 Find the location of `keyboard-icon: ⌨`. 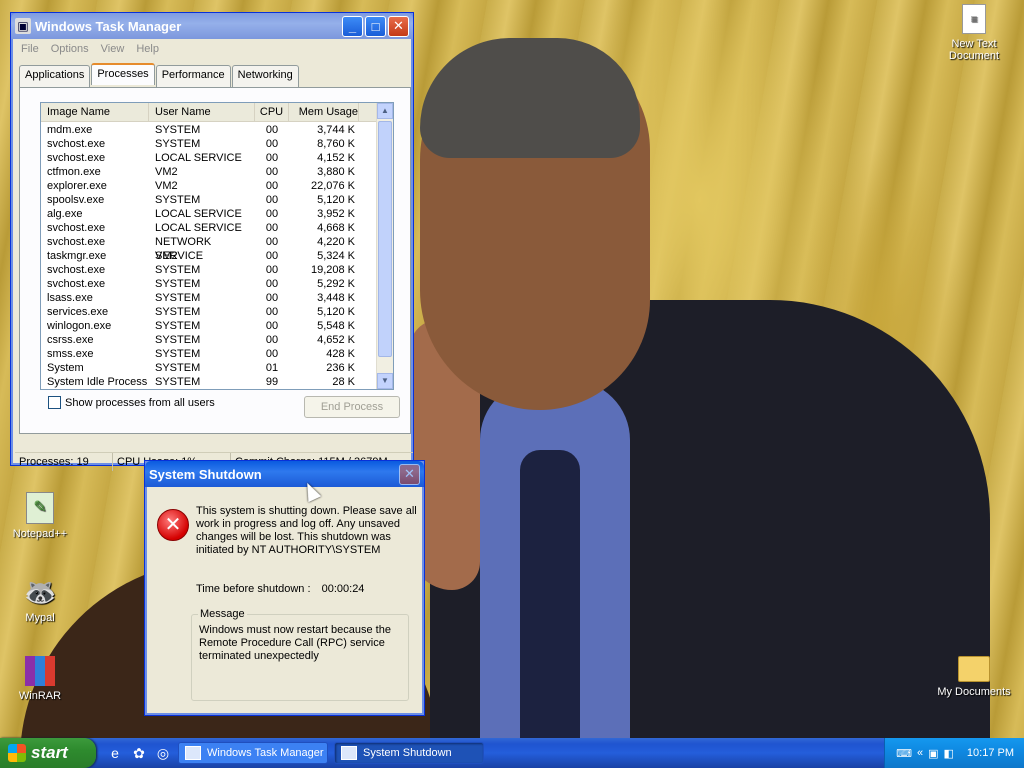

keyboard-icon: ⌨ is located at coordinates (904, 753).